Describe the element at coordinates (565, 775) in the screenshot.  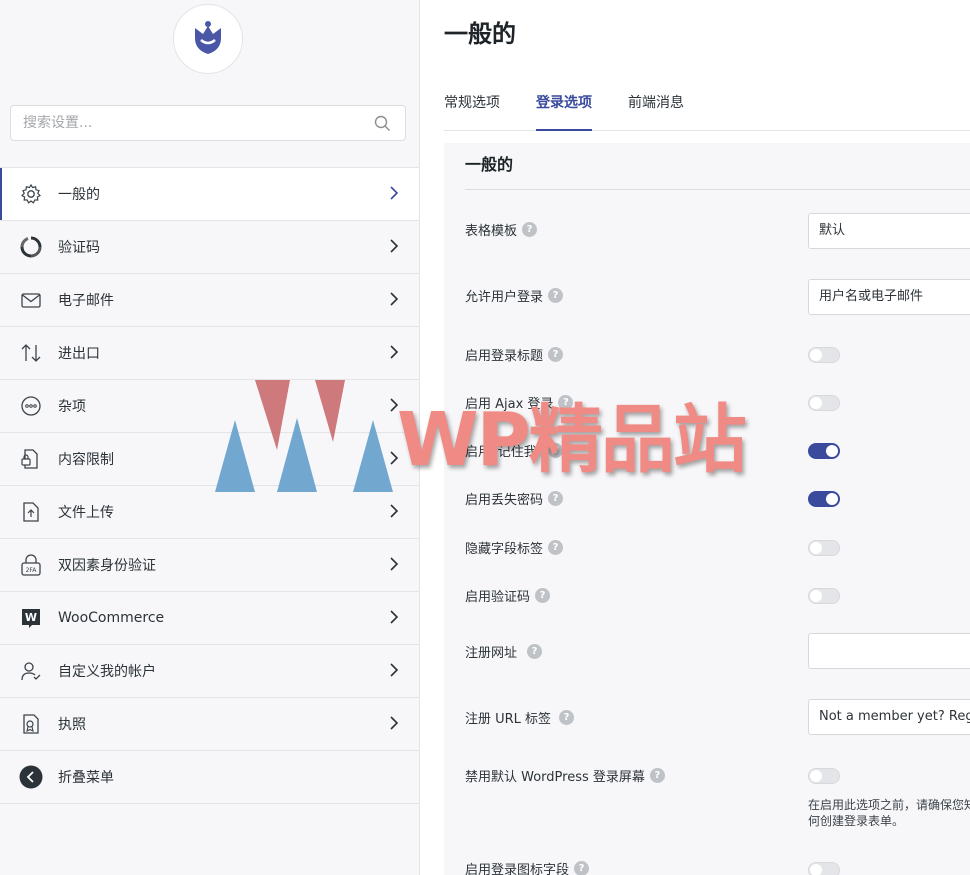
I see `disable-wp-login-label: 禁用默认 WordPress 登录屏幕 ?` at that location.